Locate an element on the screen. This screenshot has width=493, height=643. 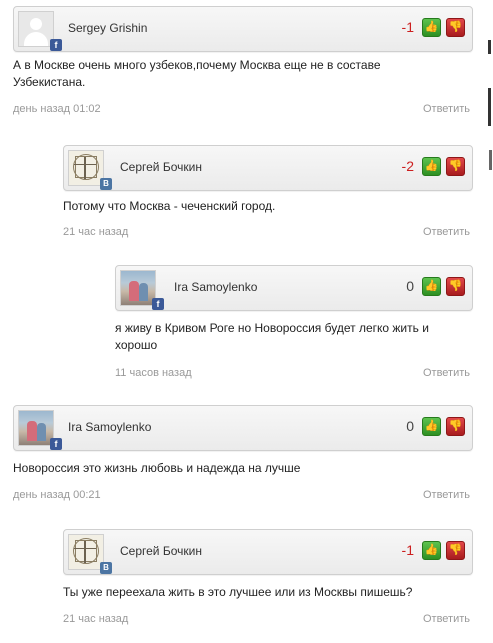
comment-time: 11 часов назад is located at coordinates (153, 373).